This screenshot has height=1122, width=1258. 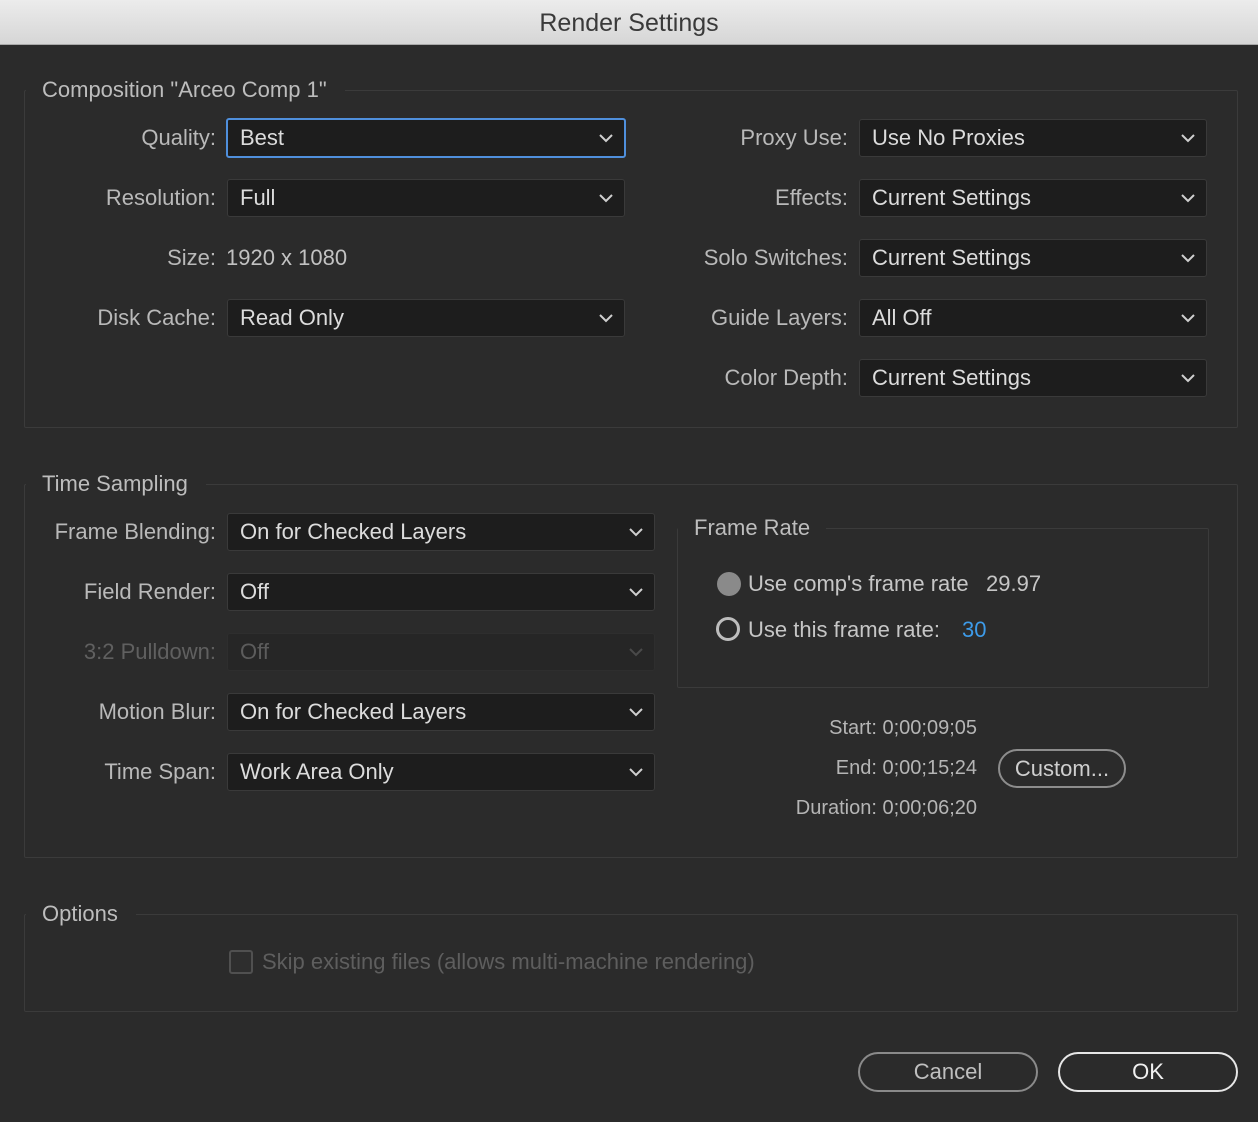 I want to click on field-render-value: Off, so click(x=254, y=591).